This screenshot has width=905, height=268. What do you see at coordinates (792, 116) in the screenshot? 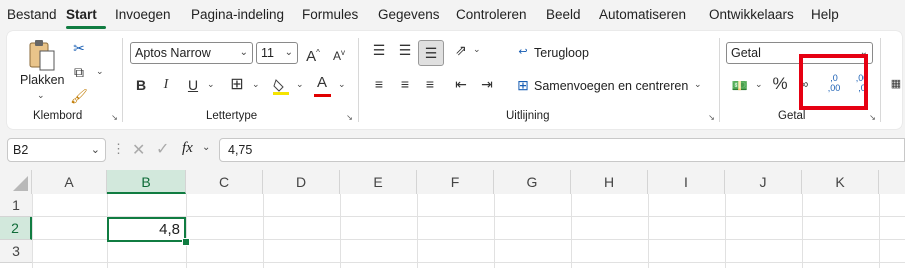
I see `group-label-number: Getal` at bounding box center [792, 116].